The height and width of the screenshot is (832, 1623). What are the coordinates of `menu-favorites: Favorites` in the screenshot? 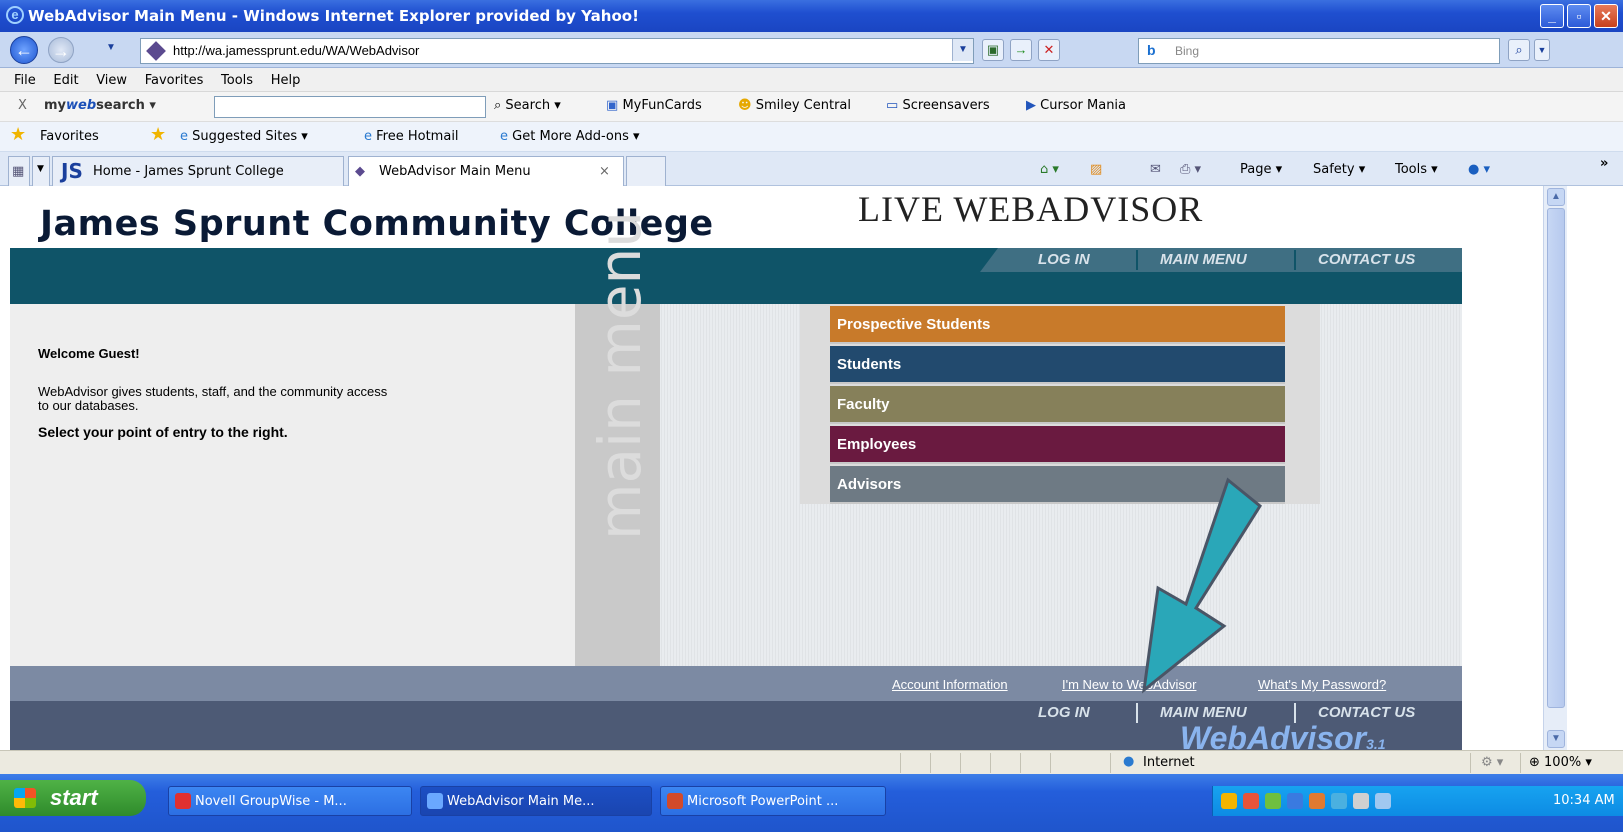 It's located at (174, 80).